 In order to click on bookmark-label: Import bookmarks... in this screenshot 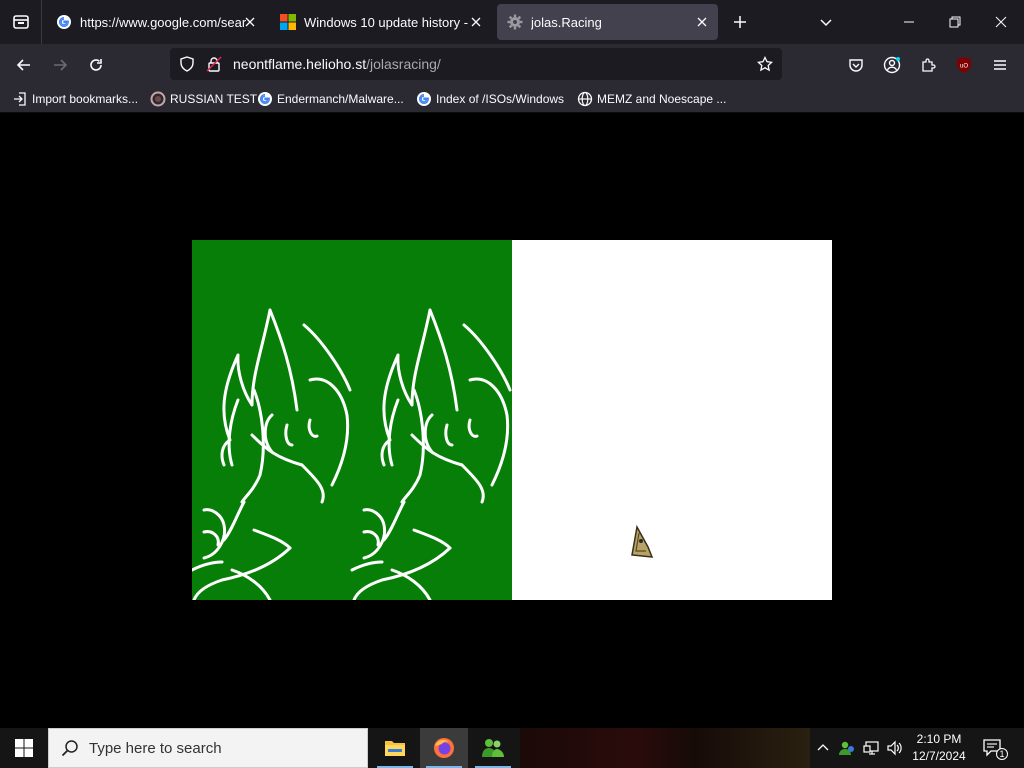, I will do `click(85, 99)`.